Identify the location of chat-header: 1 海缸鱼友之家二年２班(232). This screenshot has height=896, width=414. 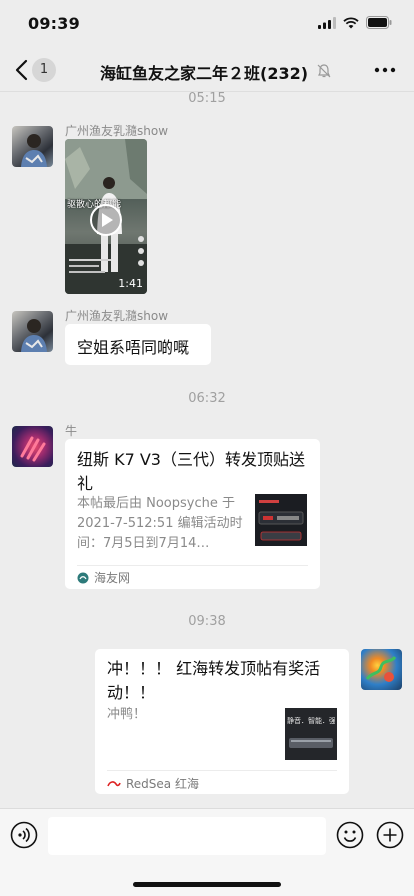
(207, 70).